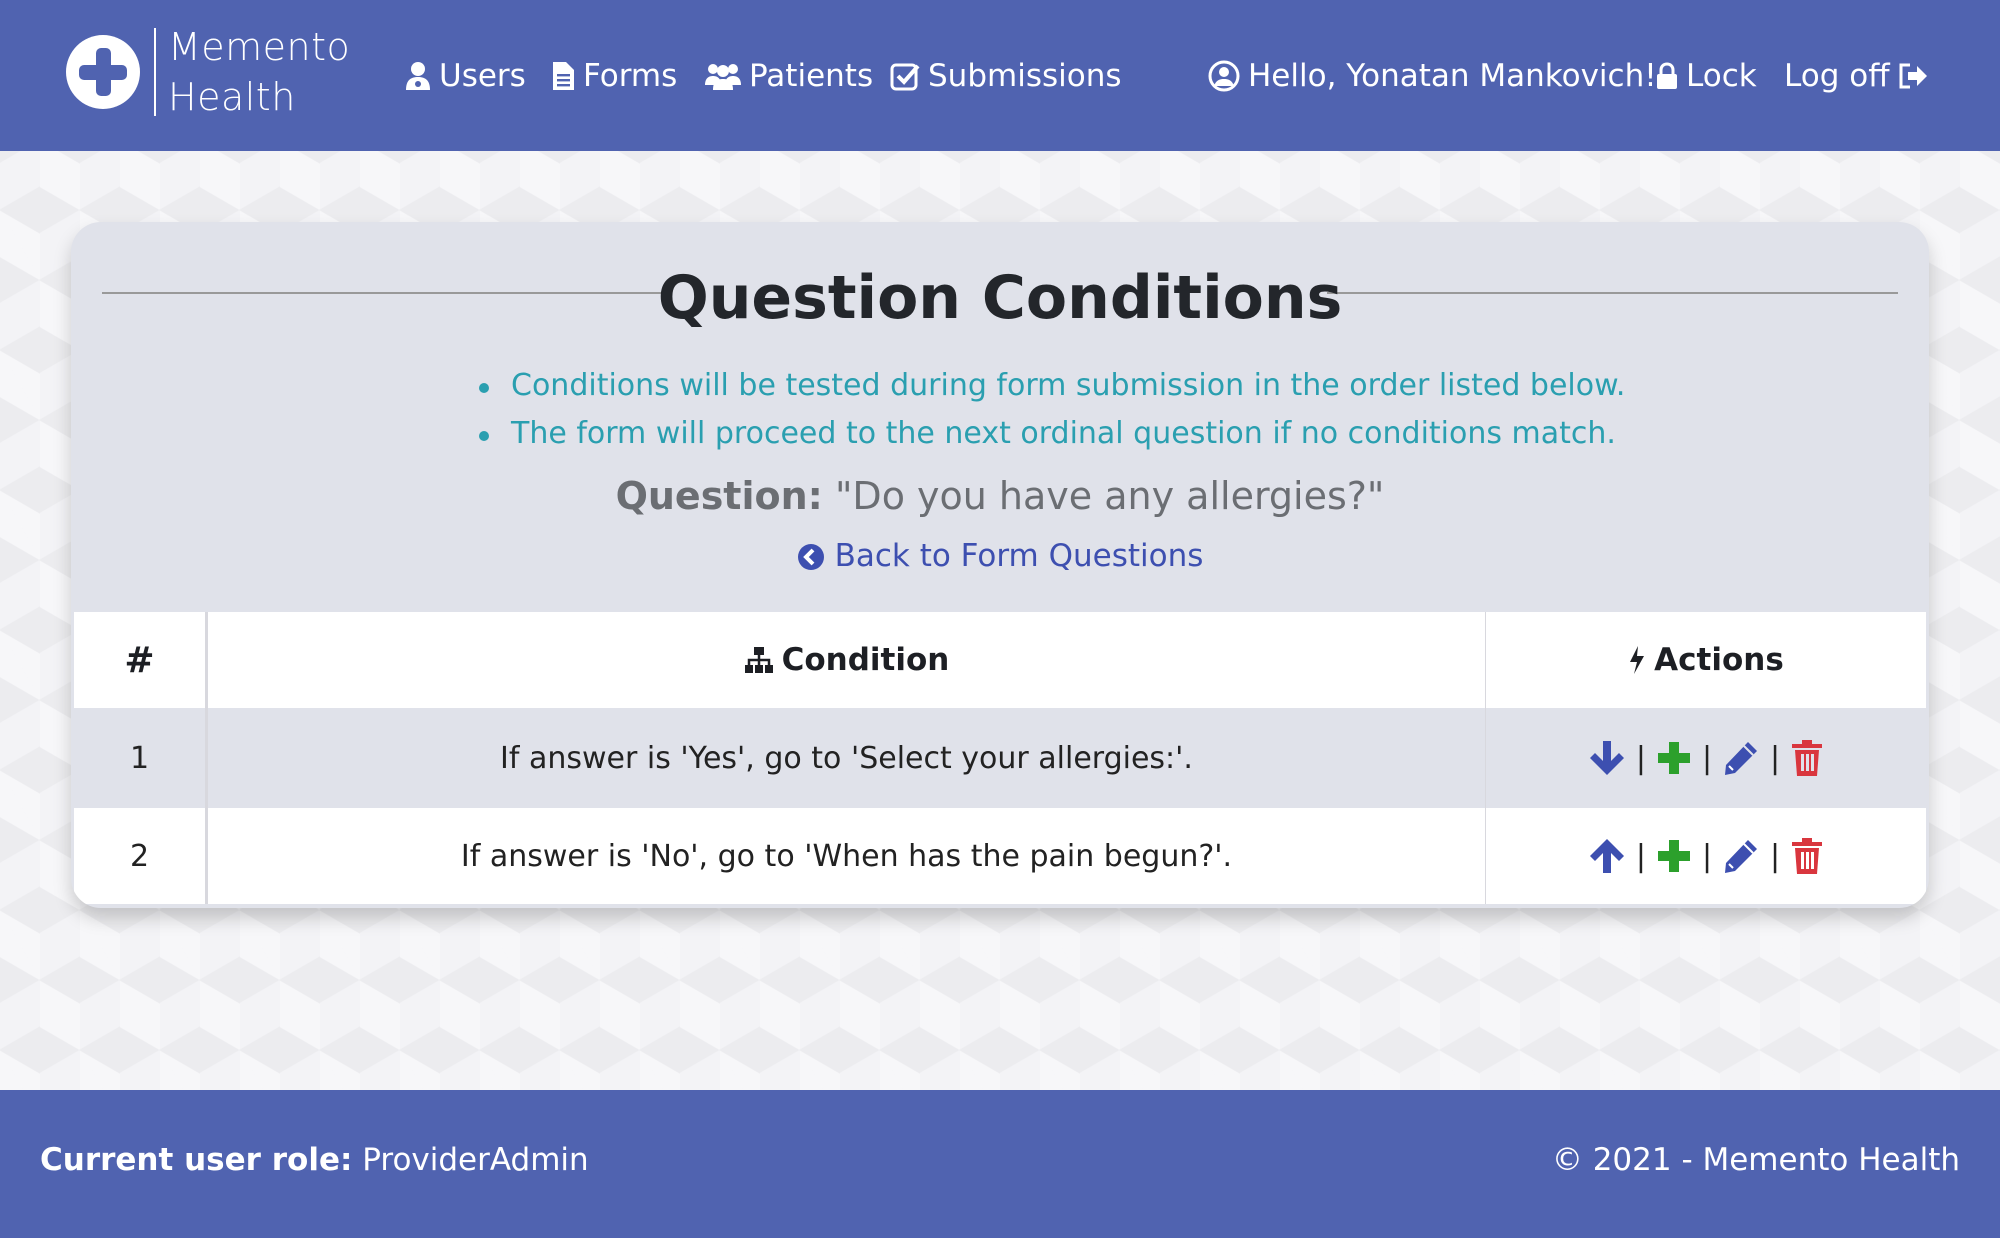 This screenshot has height=1238, width=2000. Describe the element at coordinates (719, 496) in the screenshot. I see `question-label: Question:` at that location.